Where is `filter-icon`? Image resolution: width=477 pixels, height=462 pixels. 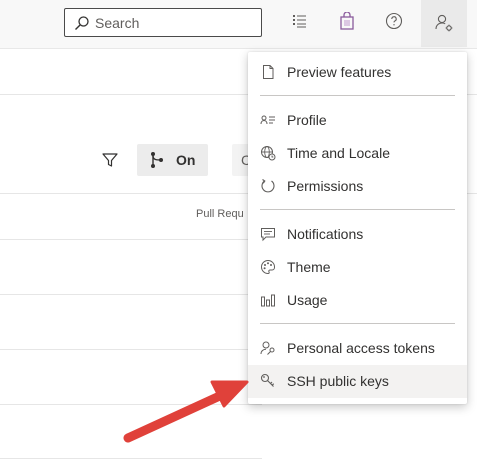 filter-icon is located at coordinates (110, 160).